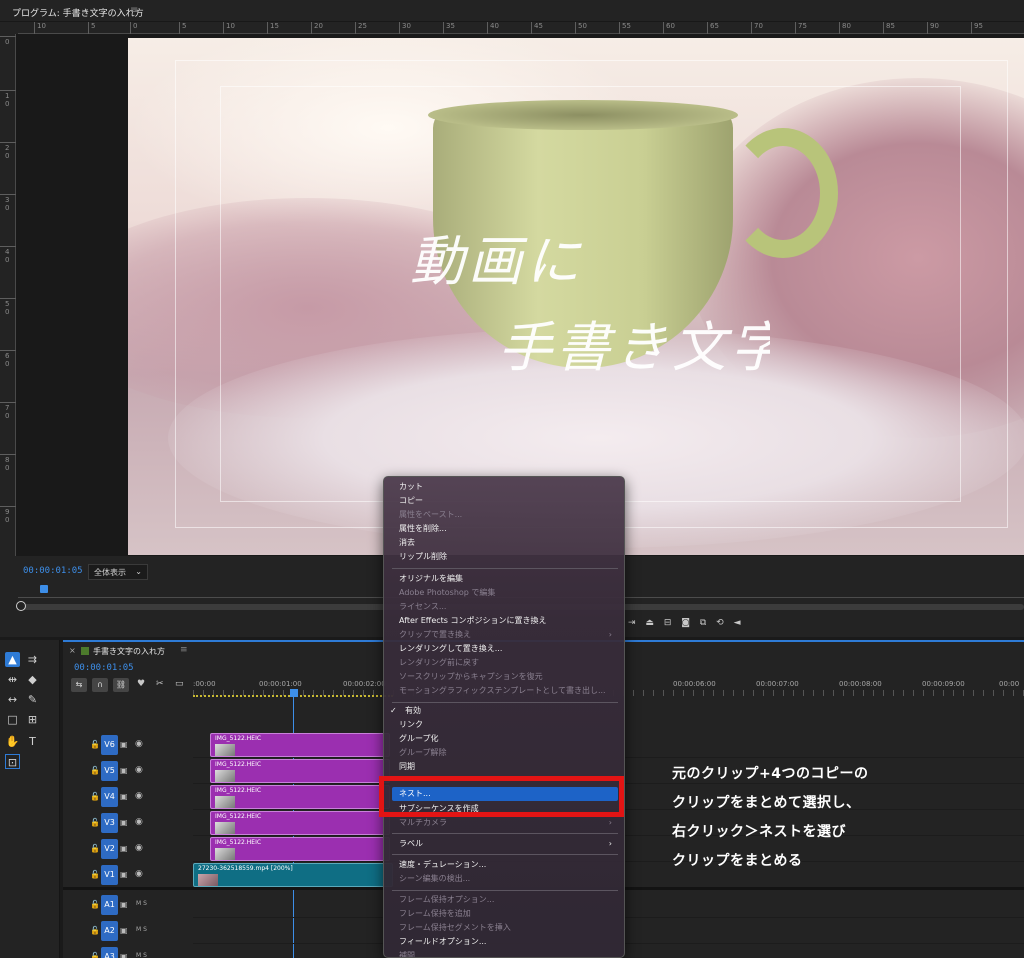 The height and width of the screenshot is (958, 1024). Describe the element at coordinates (649, 623) in the screenshot. I see `lift-icon: ⏏` at that location.